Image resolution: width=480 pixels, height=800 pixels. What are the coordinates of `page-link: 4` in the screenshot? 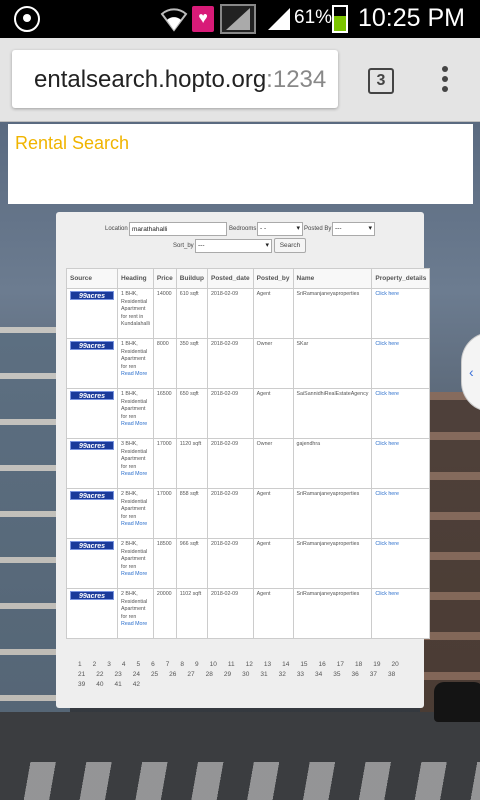 It's located at (124, 665).